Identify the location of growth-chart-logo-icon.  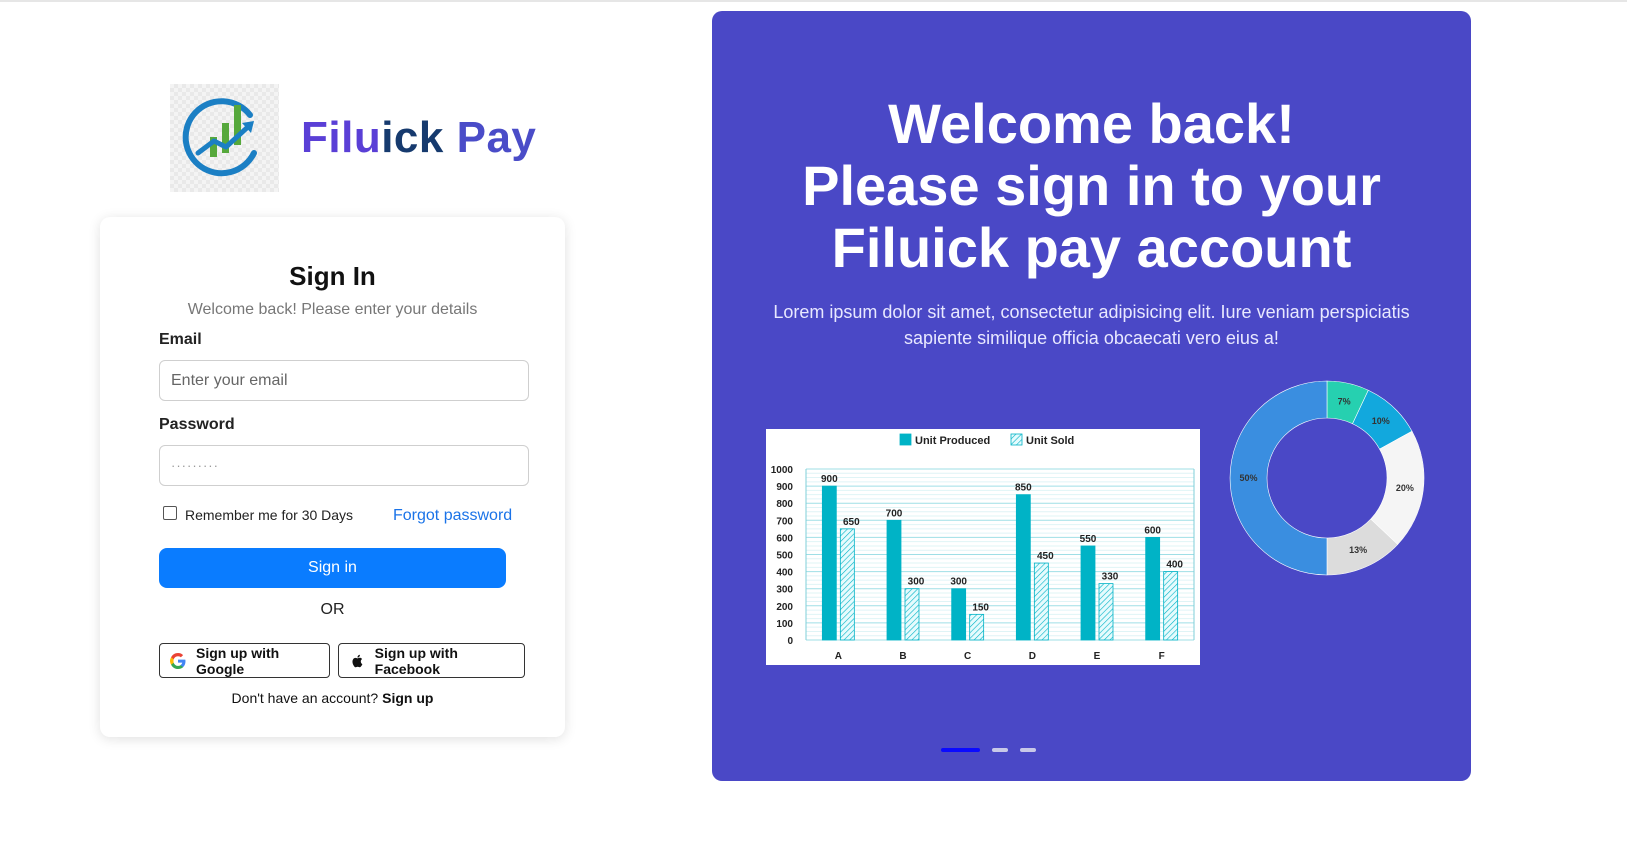
(224, 138).